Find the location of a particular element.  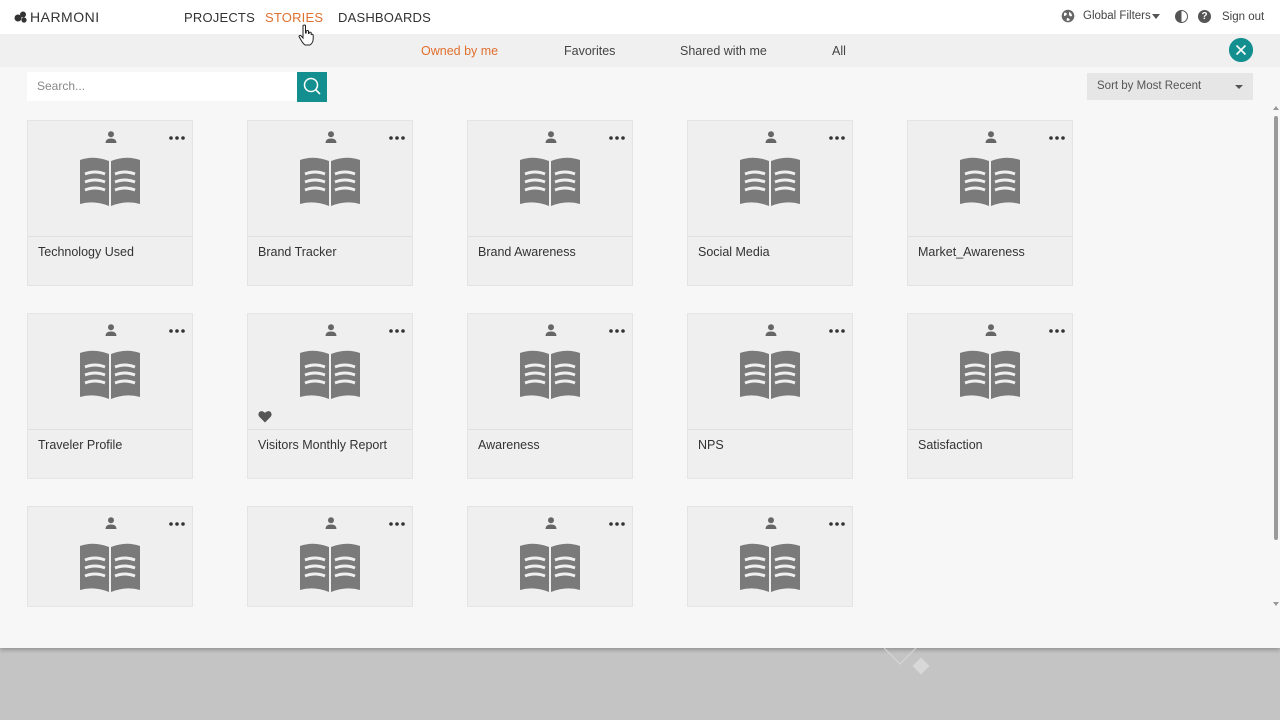

contrast-icon is located at coordinates (1181, 16).